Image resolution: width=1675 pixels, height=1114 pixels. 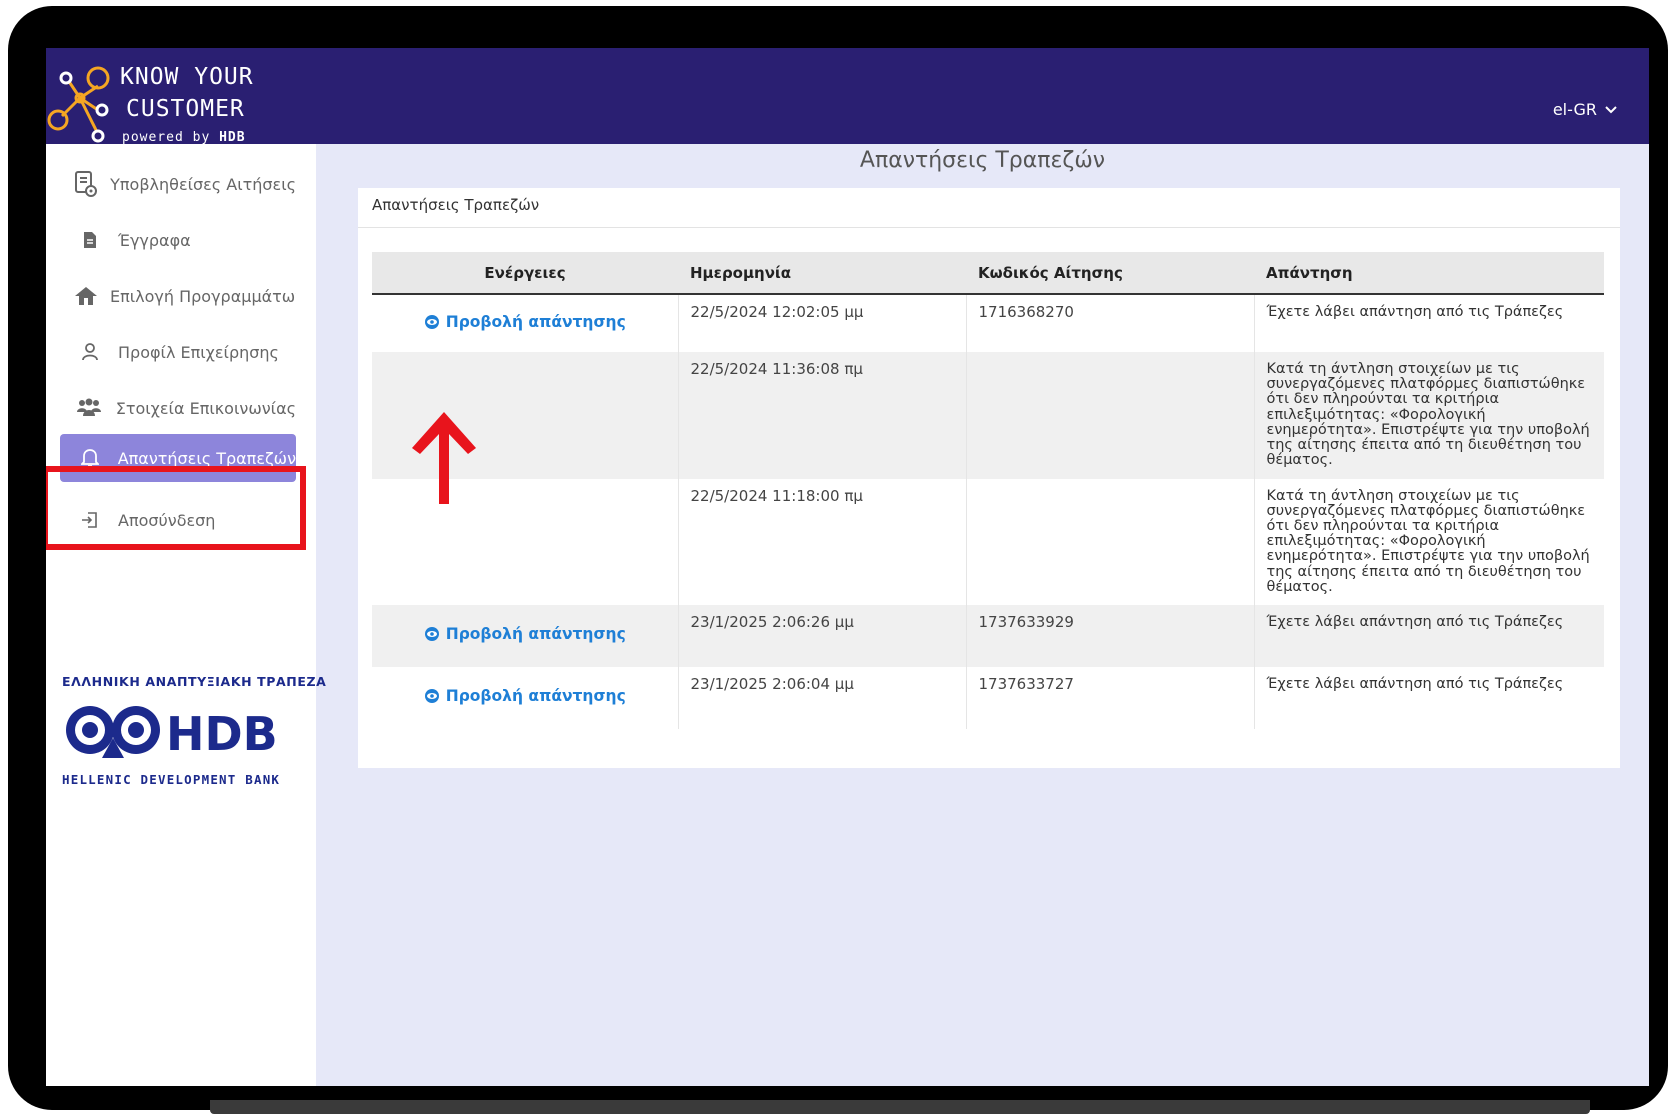 What do you see at coordinates (847, 96) in the screenshot?
I see `top-bar: KNOW YOUR CUSTOMER powered by HDB el-GR` at bounding box center [847, 96].